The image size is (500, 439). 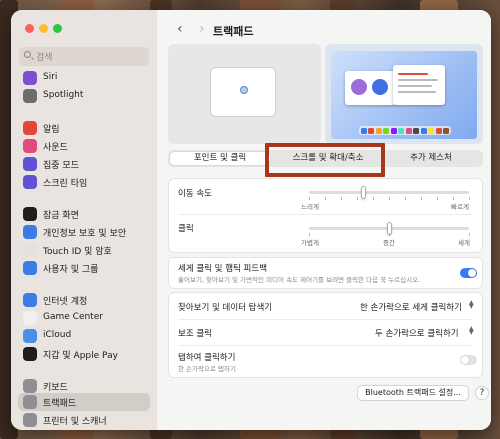 I want to click on tab-more-gestures: 추가 제스처, so click(x=431, y=158).